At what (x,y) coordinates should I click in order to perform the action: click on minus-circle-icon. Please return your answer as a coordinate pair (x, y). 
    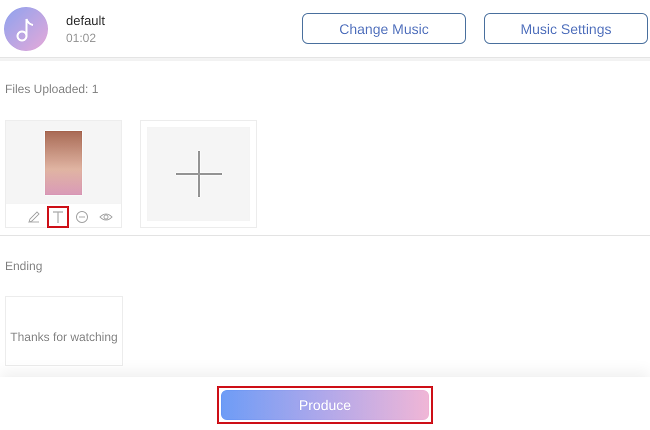
    Looking at the image, I should click on (82, 217).